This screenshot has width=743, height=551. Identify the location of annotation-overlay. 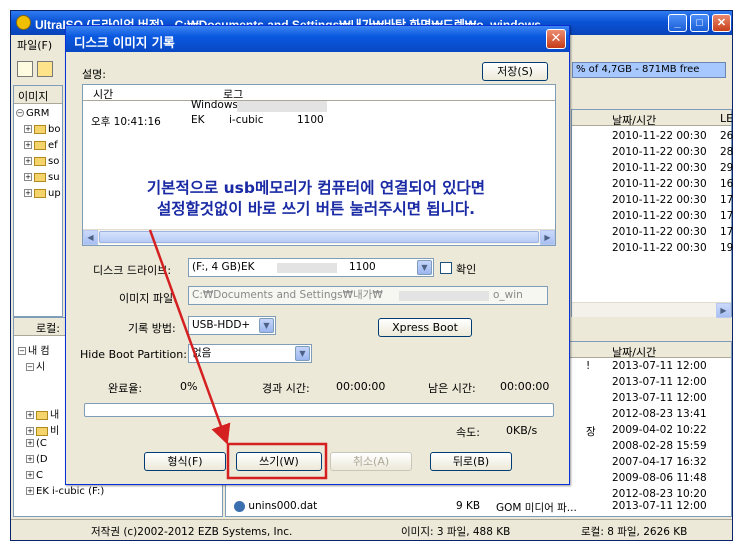
(238, 354).